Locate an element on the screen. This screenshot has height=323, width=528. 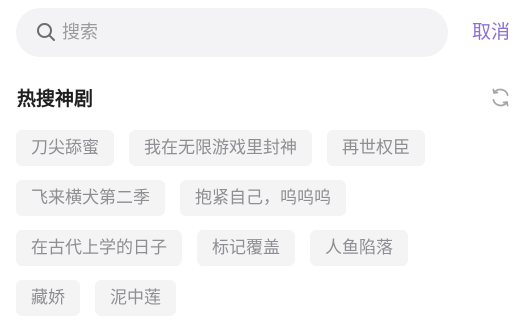
hot-tag: 我在无限游戏里封神 is located at coordinates (220, 148).